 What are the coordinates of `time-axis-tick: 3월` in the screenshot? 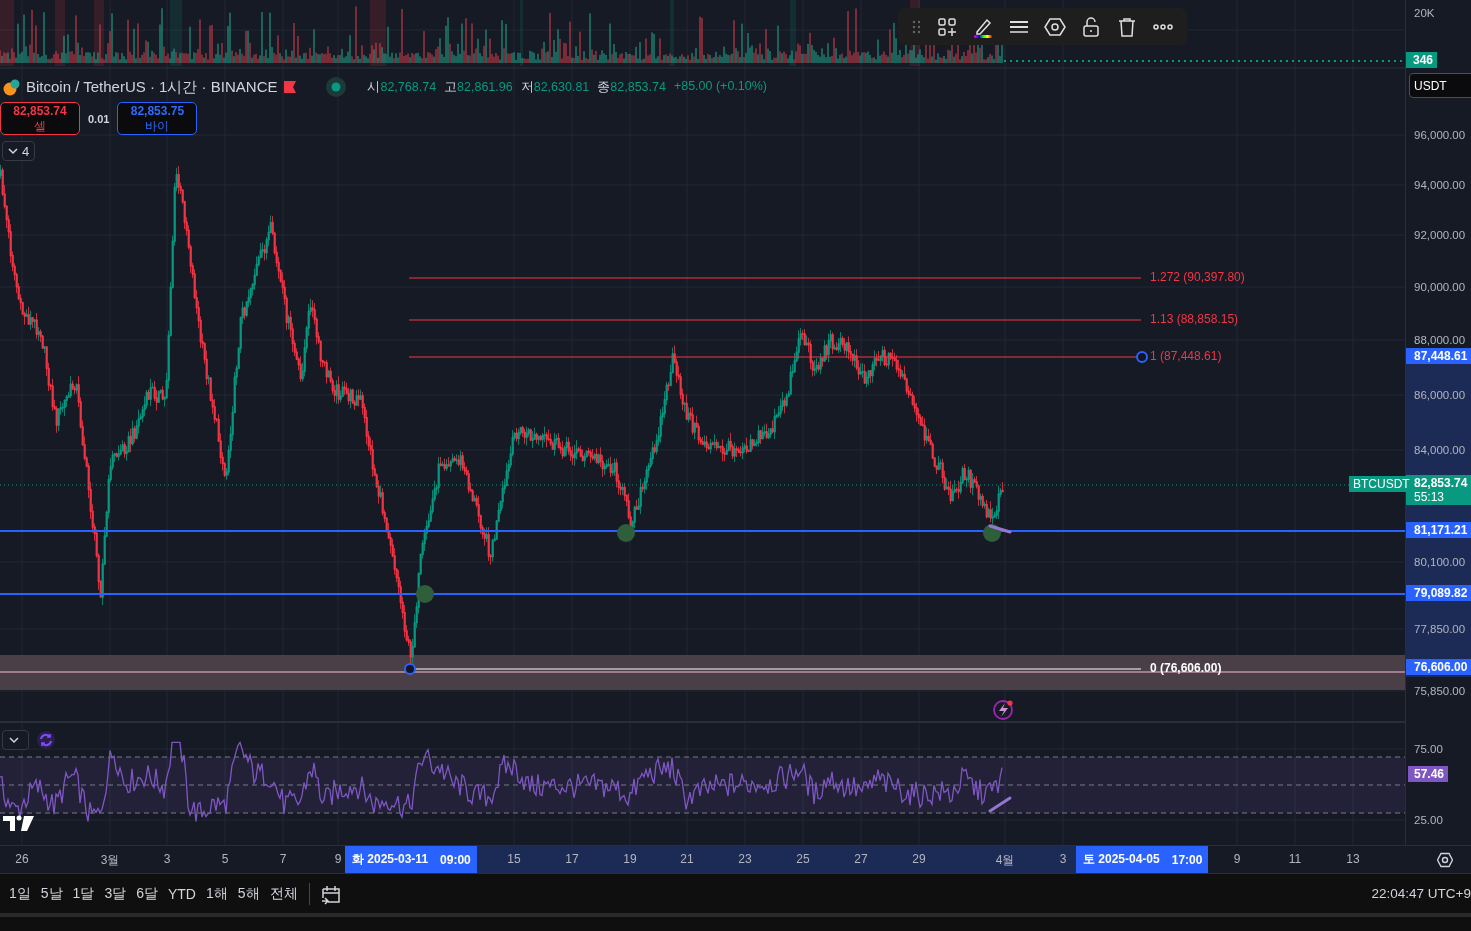 It's located at (110, 860).